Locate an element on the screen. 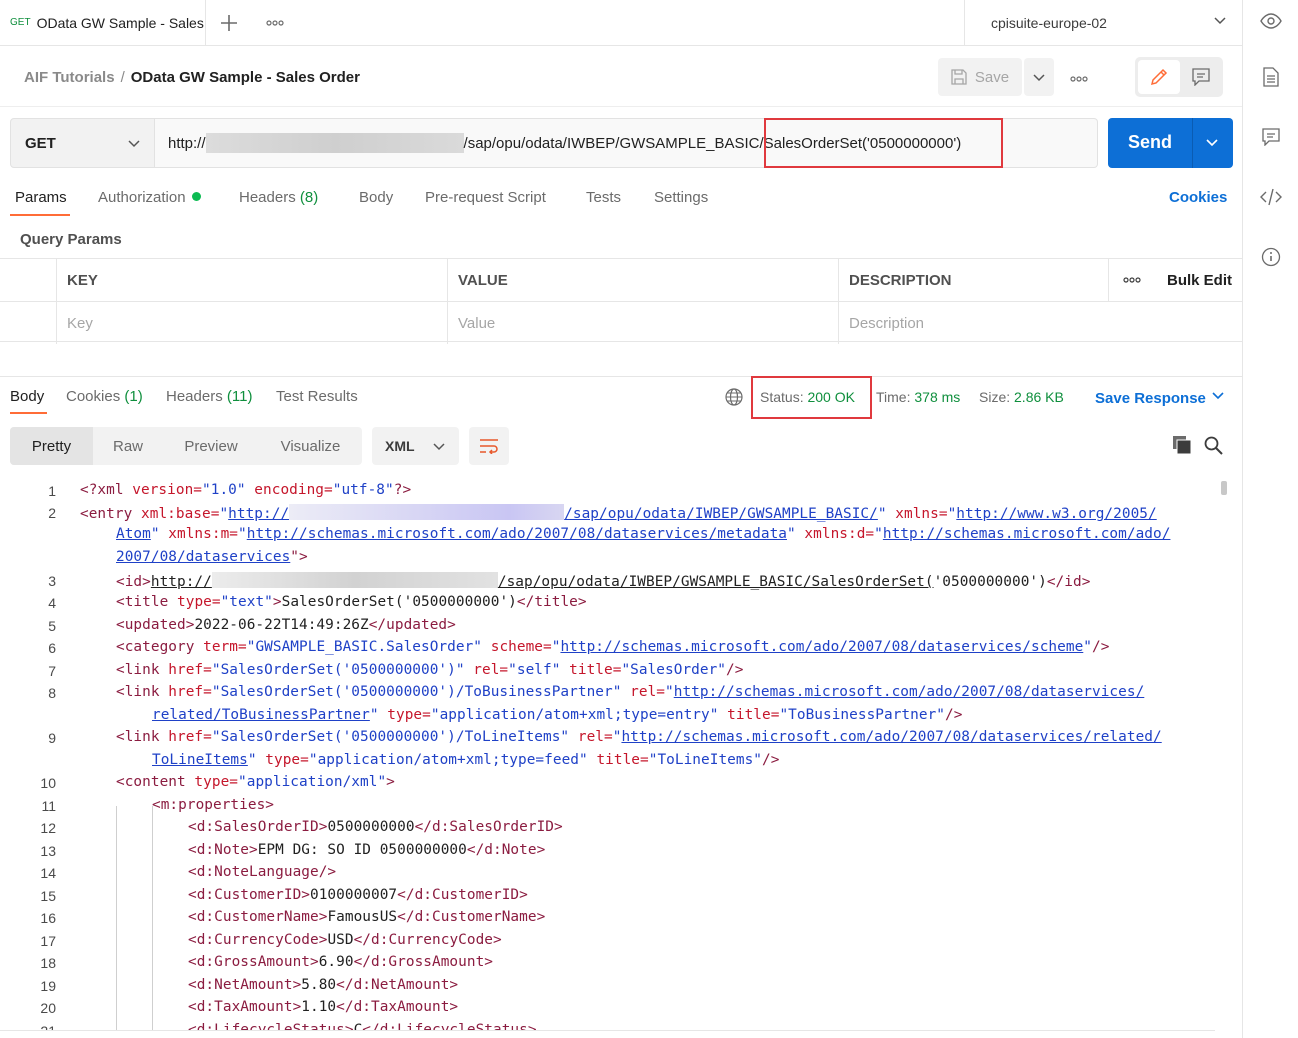  document-icon is located at coordinates (1271, 77).